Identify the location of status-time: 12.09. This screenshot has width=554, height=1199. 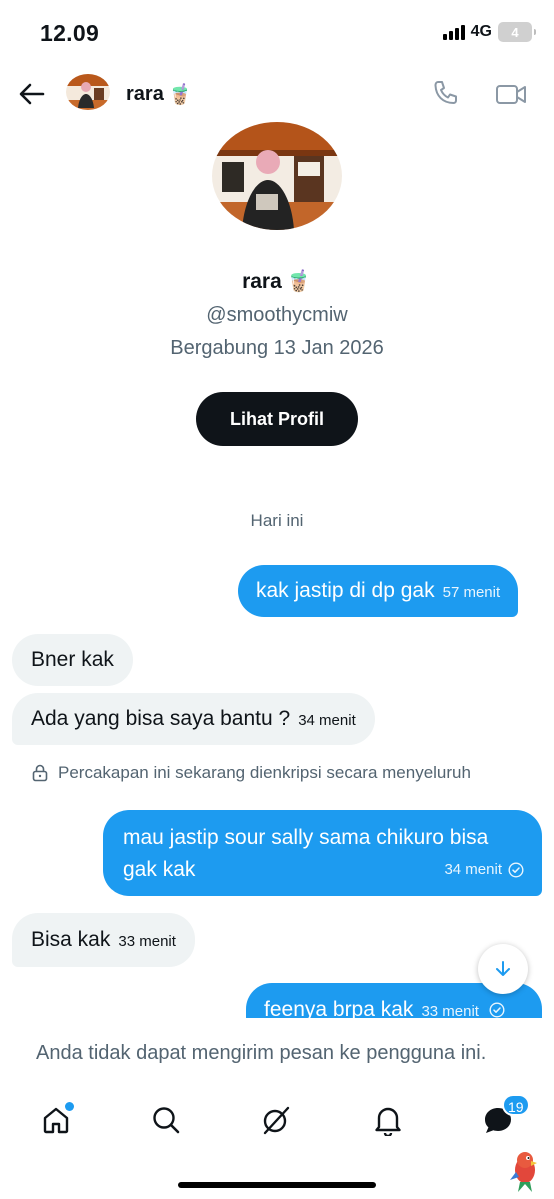
(70, 33).